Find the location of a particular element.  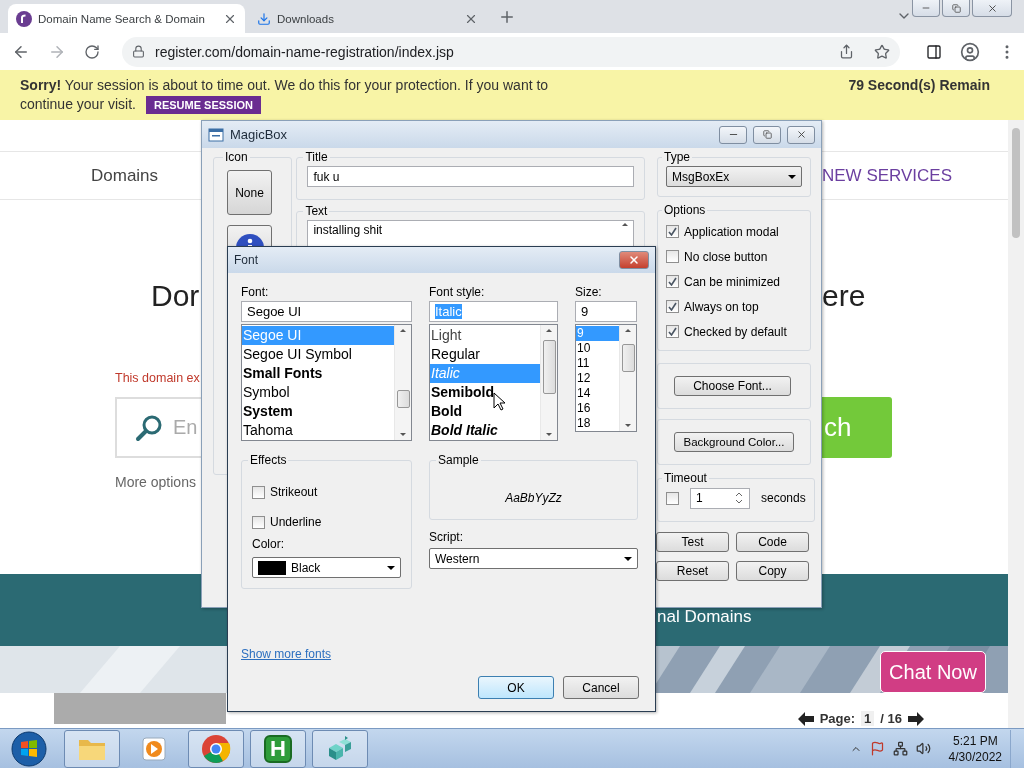

field-label: Font style: is located at coordinates (457, 292).